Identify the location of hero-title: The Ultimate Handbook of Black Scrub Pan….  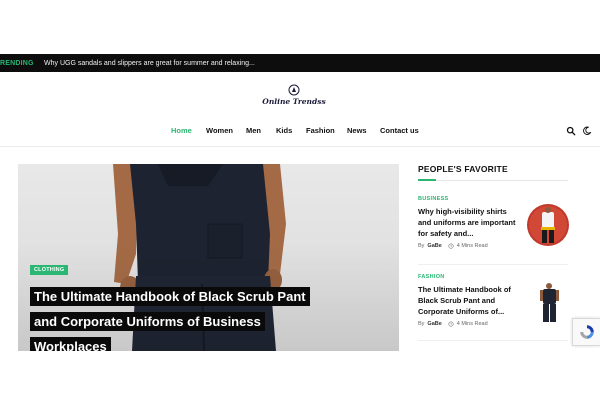
(180, 317).